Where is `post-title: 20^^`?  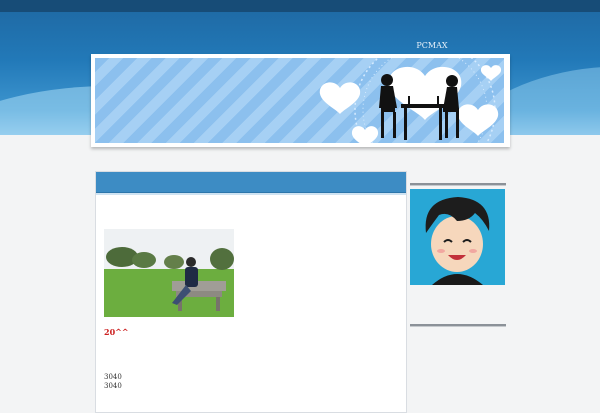 post-title: 20^^ is located at coordinates (116, 332).